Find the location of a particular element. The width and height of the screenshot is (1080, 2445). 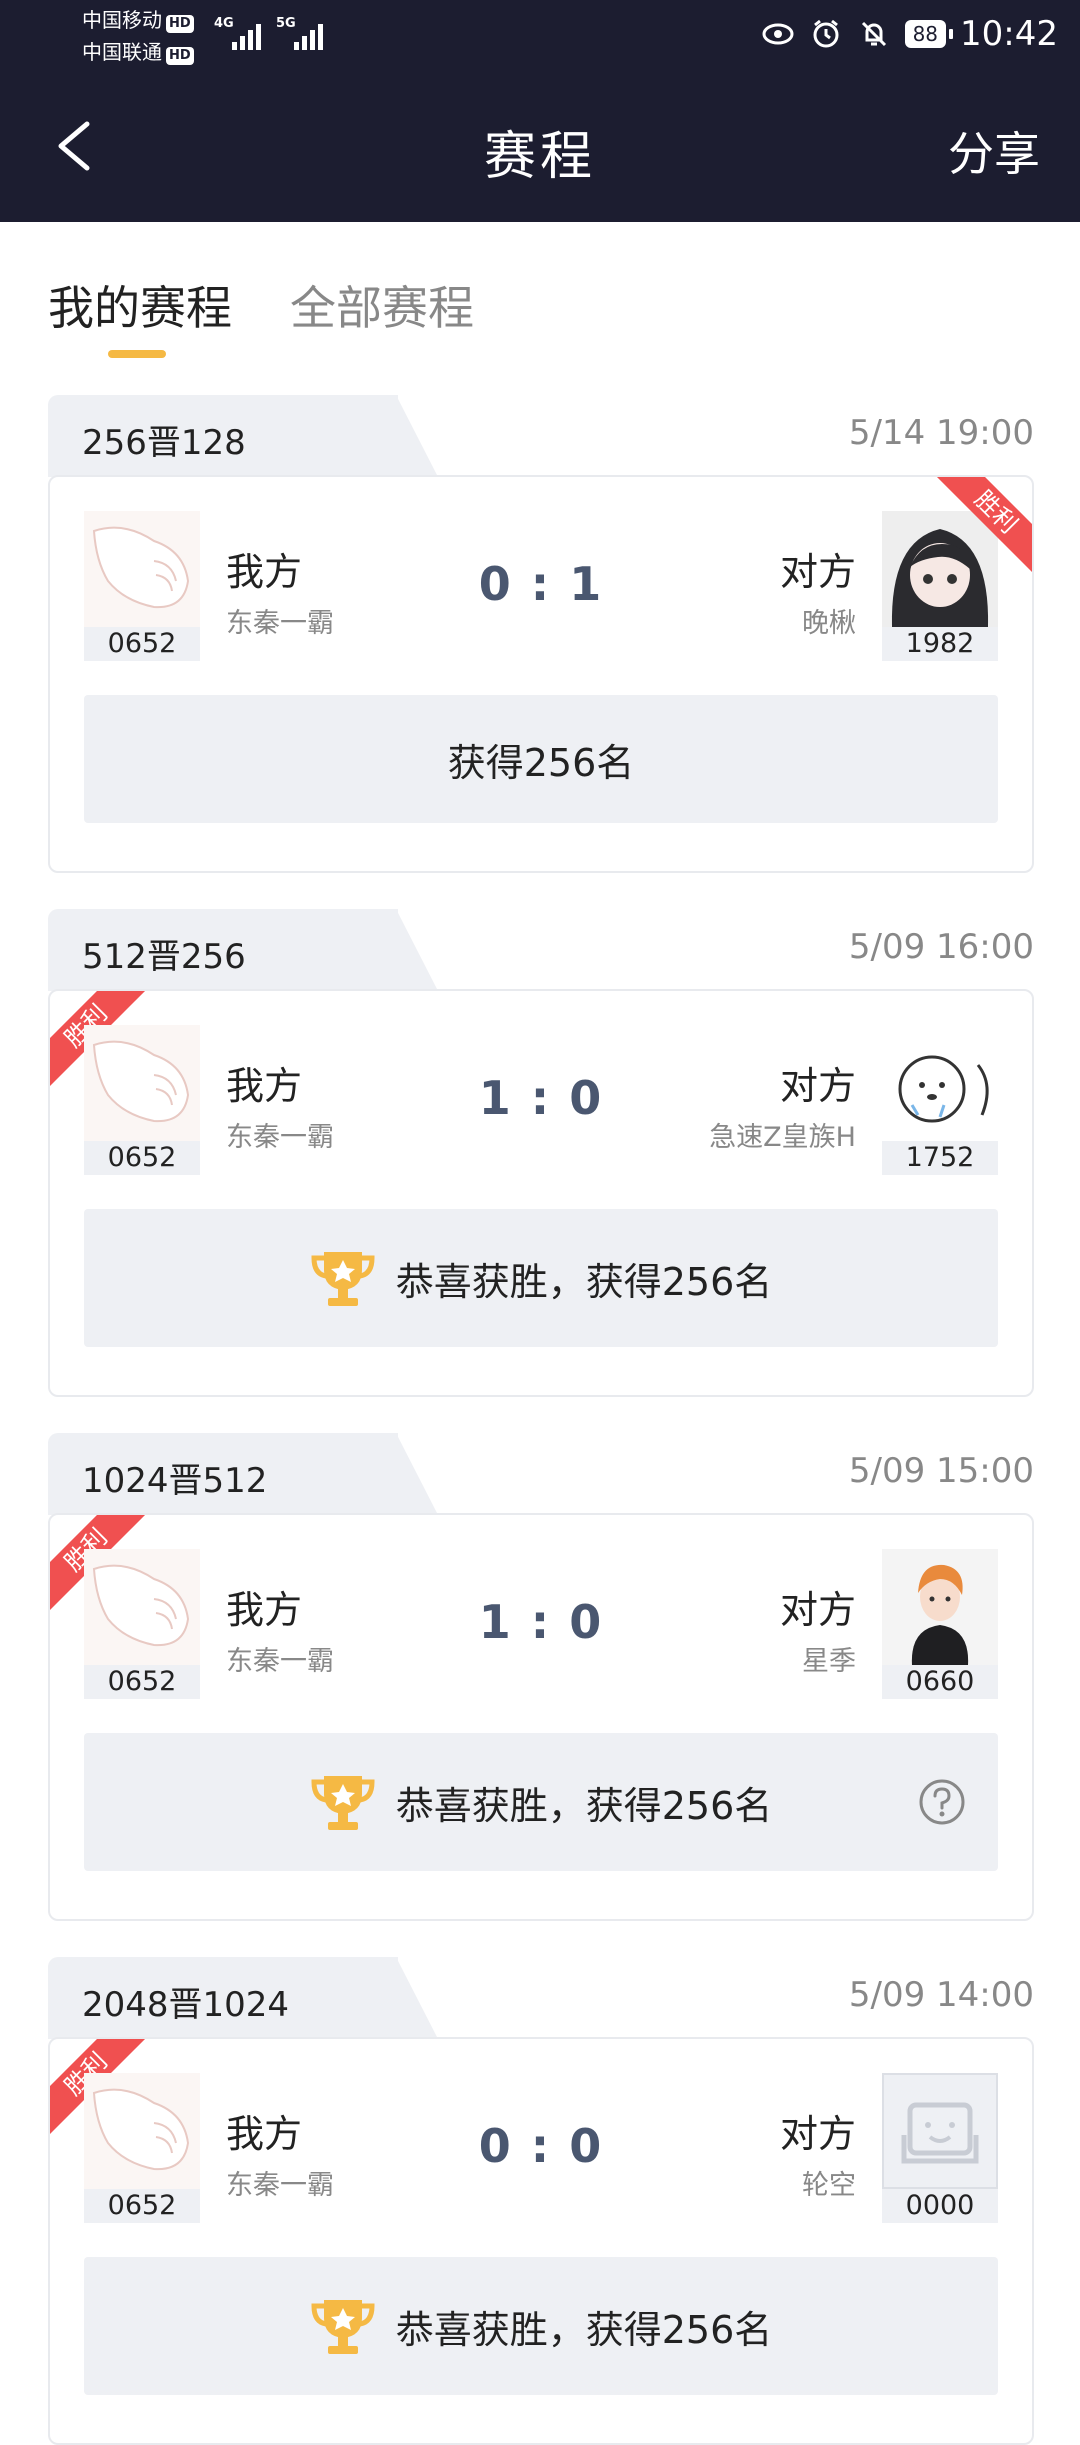

opponent-team-name: 晚楸 is located at coordinates (829, 623).